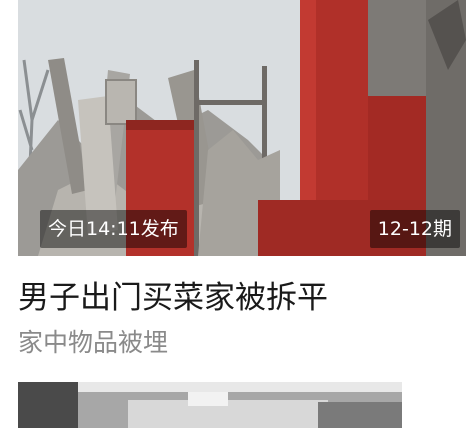 The width and height of the screenshot is (466, 428). Describe the element at coordinates (113, 229) in the screenshot. I see `publish-time-badge: 今日14:11发布` at that location.